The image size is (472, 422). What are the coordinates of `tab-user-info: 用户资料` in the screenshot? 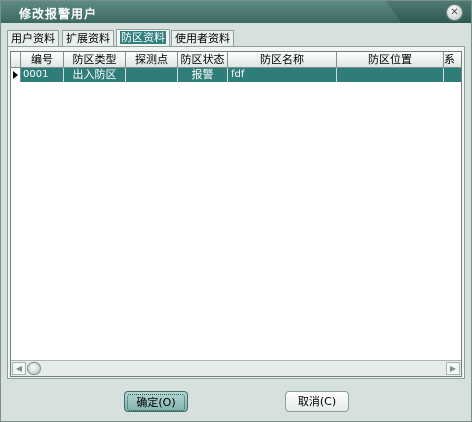 It's located at (33, 38).